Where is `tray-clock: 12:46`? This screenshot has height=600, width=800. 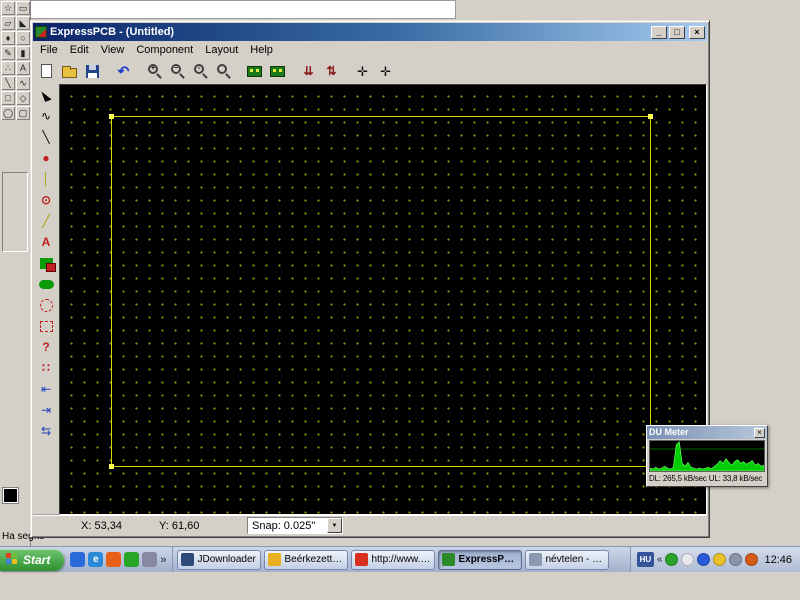 tray-clock: 12:46 is located at coordinates (778, 560).